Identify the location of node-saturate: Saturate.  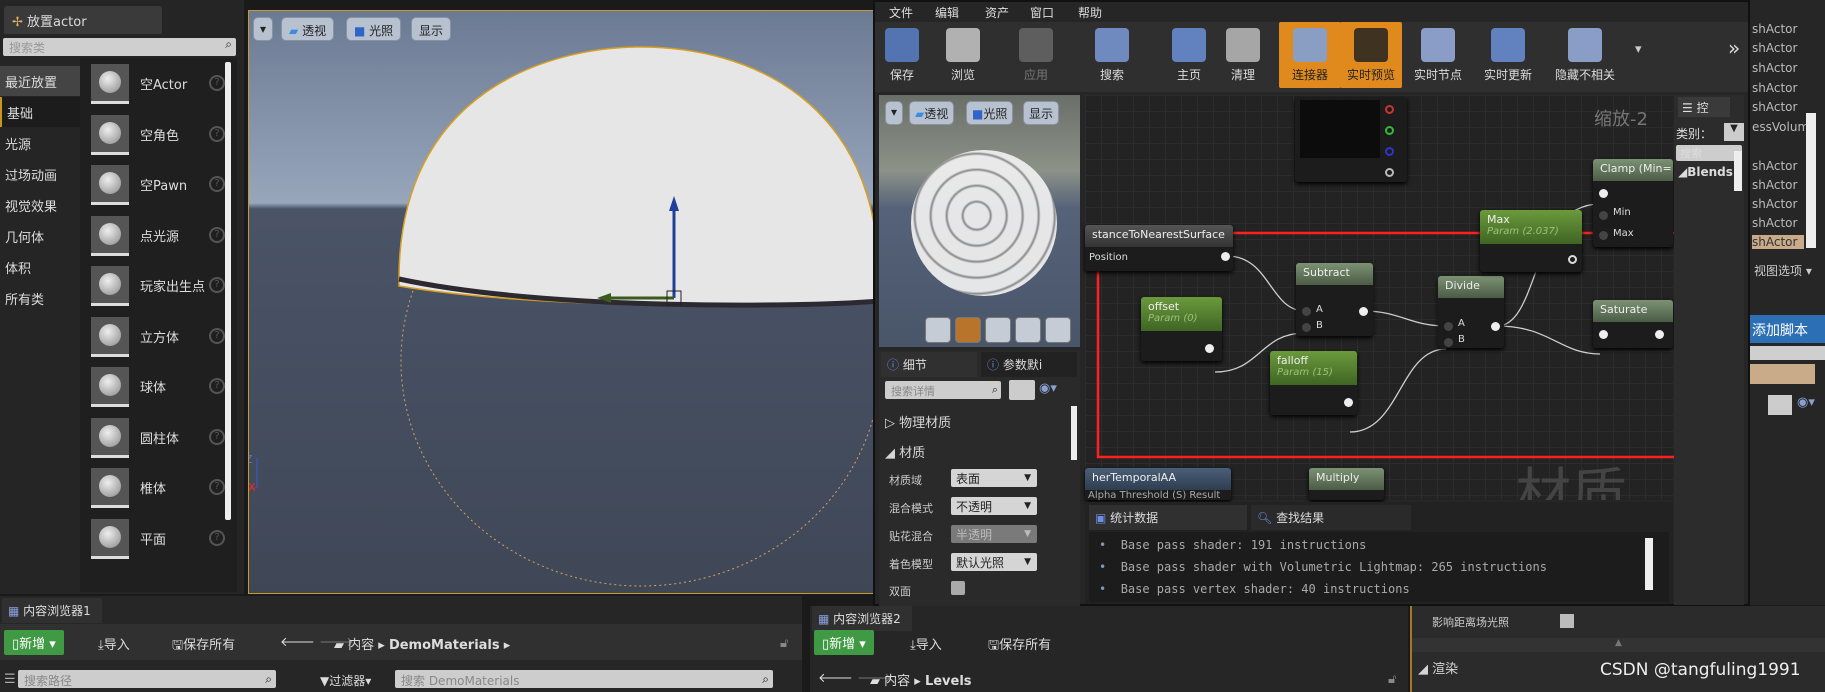
(1633, 324).